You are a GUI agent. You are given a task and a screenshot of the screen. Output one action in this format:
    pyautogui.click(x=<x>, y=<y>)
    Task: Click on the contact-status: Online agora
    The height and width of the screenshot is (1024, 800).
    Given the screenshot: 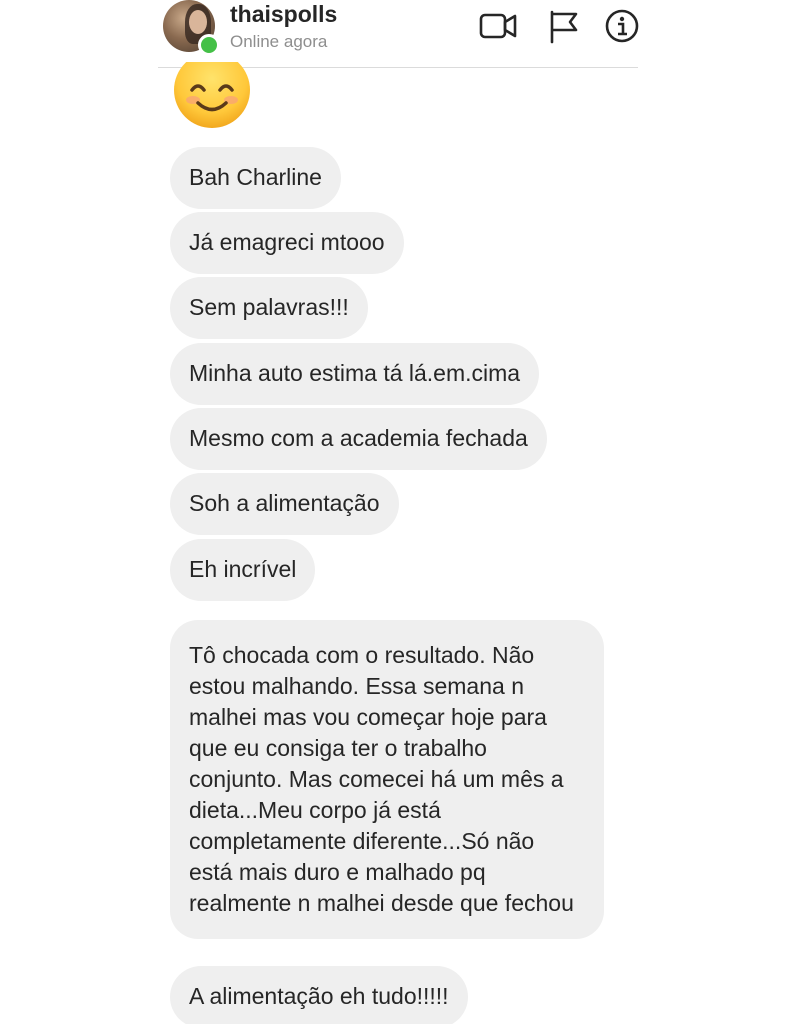 What is the action you would take?
    pyautogui.click(x=279, y=41)
    